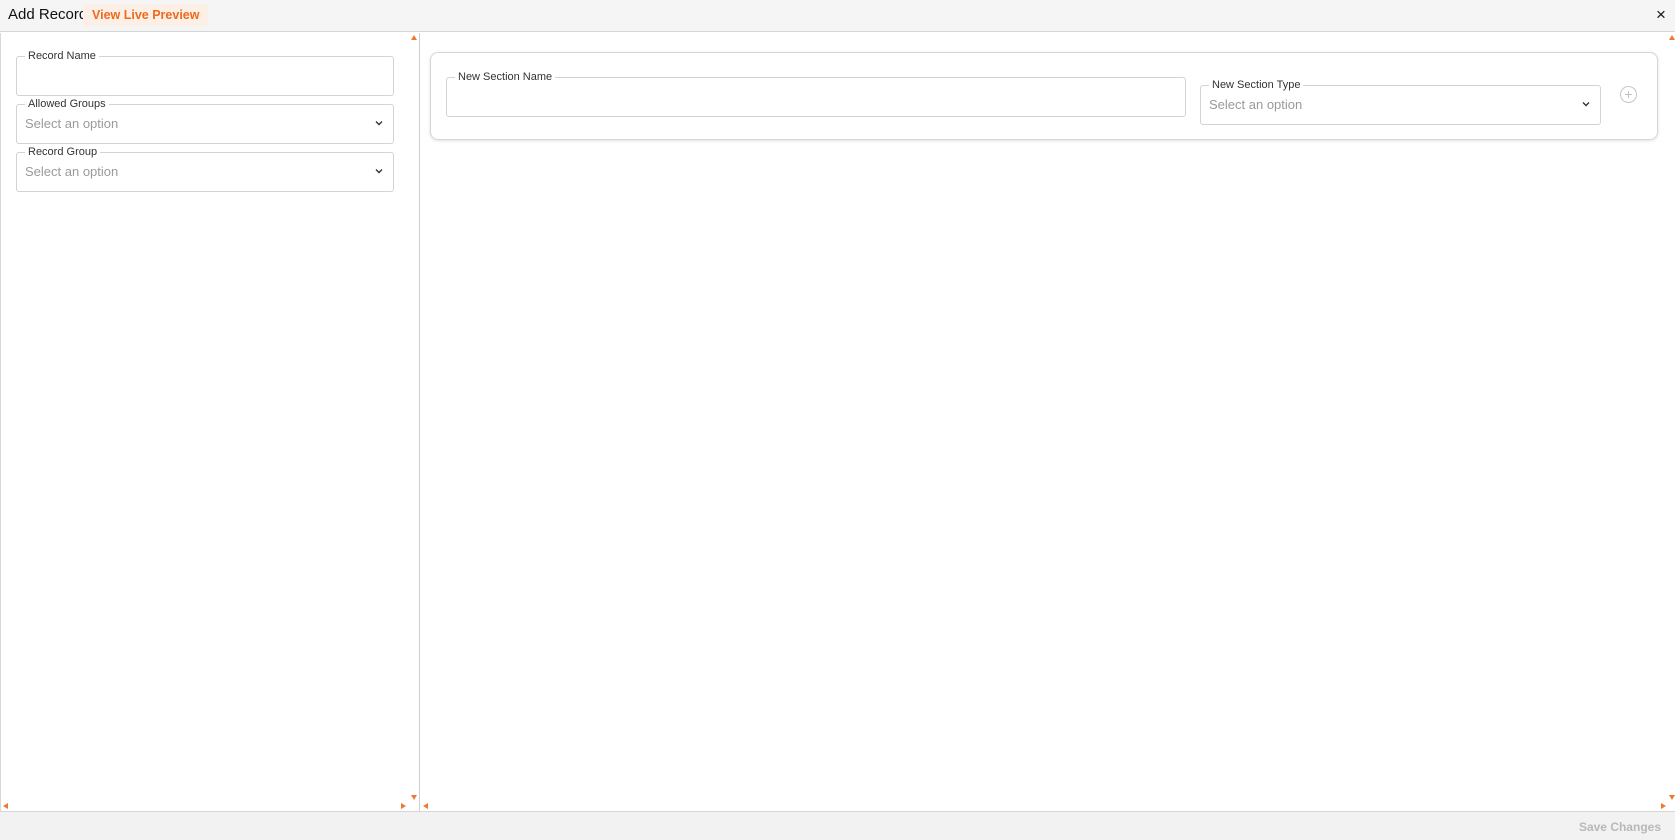 The height and width of the screenshot is (840, 1675). I want to click on close-icon: ×, so click(1661, 15).